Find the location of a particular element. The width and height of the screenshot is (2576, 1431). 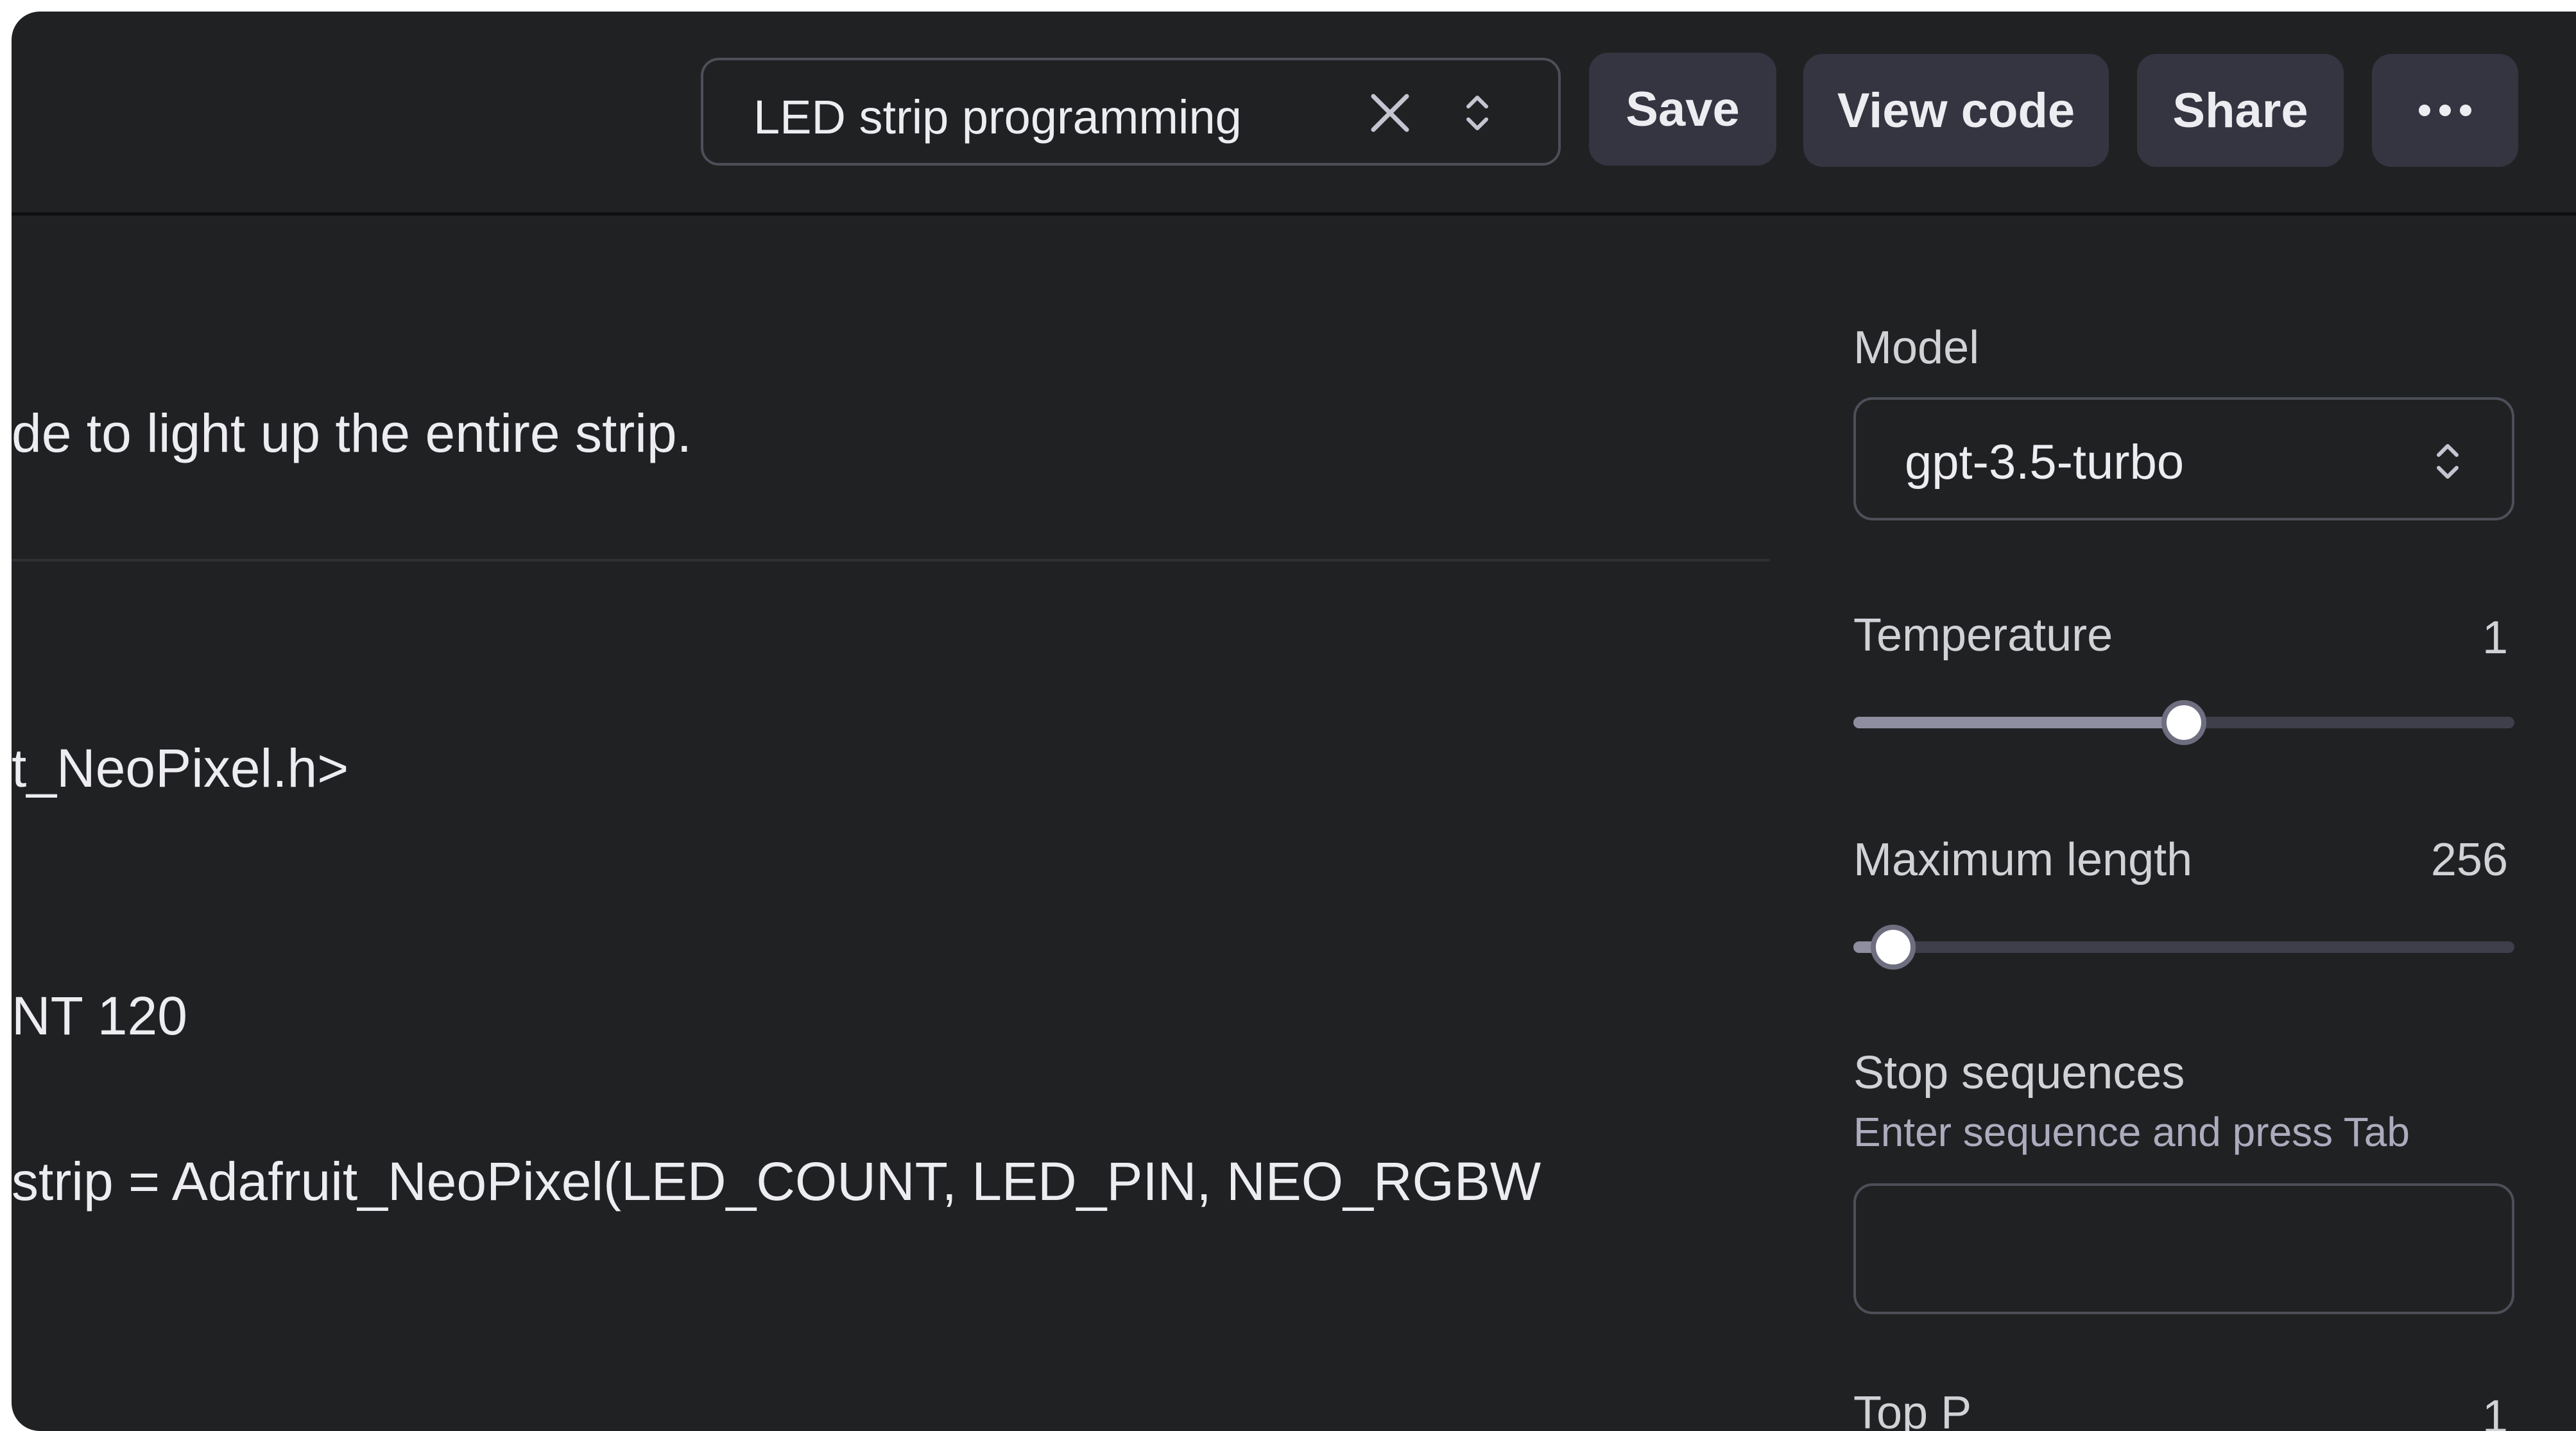

max-length-value: 256 is located at coordinates (2469, 860).